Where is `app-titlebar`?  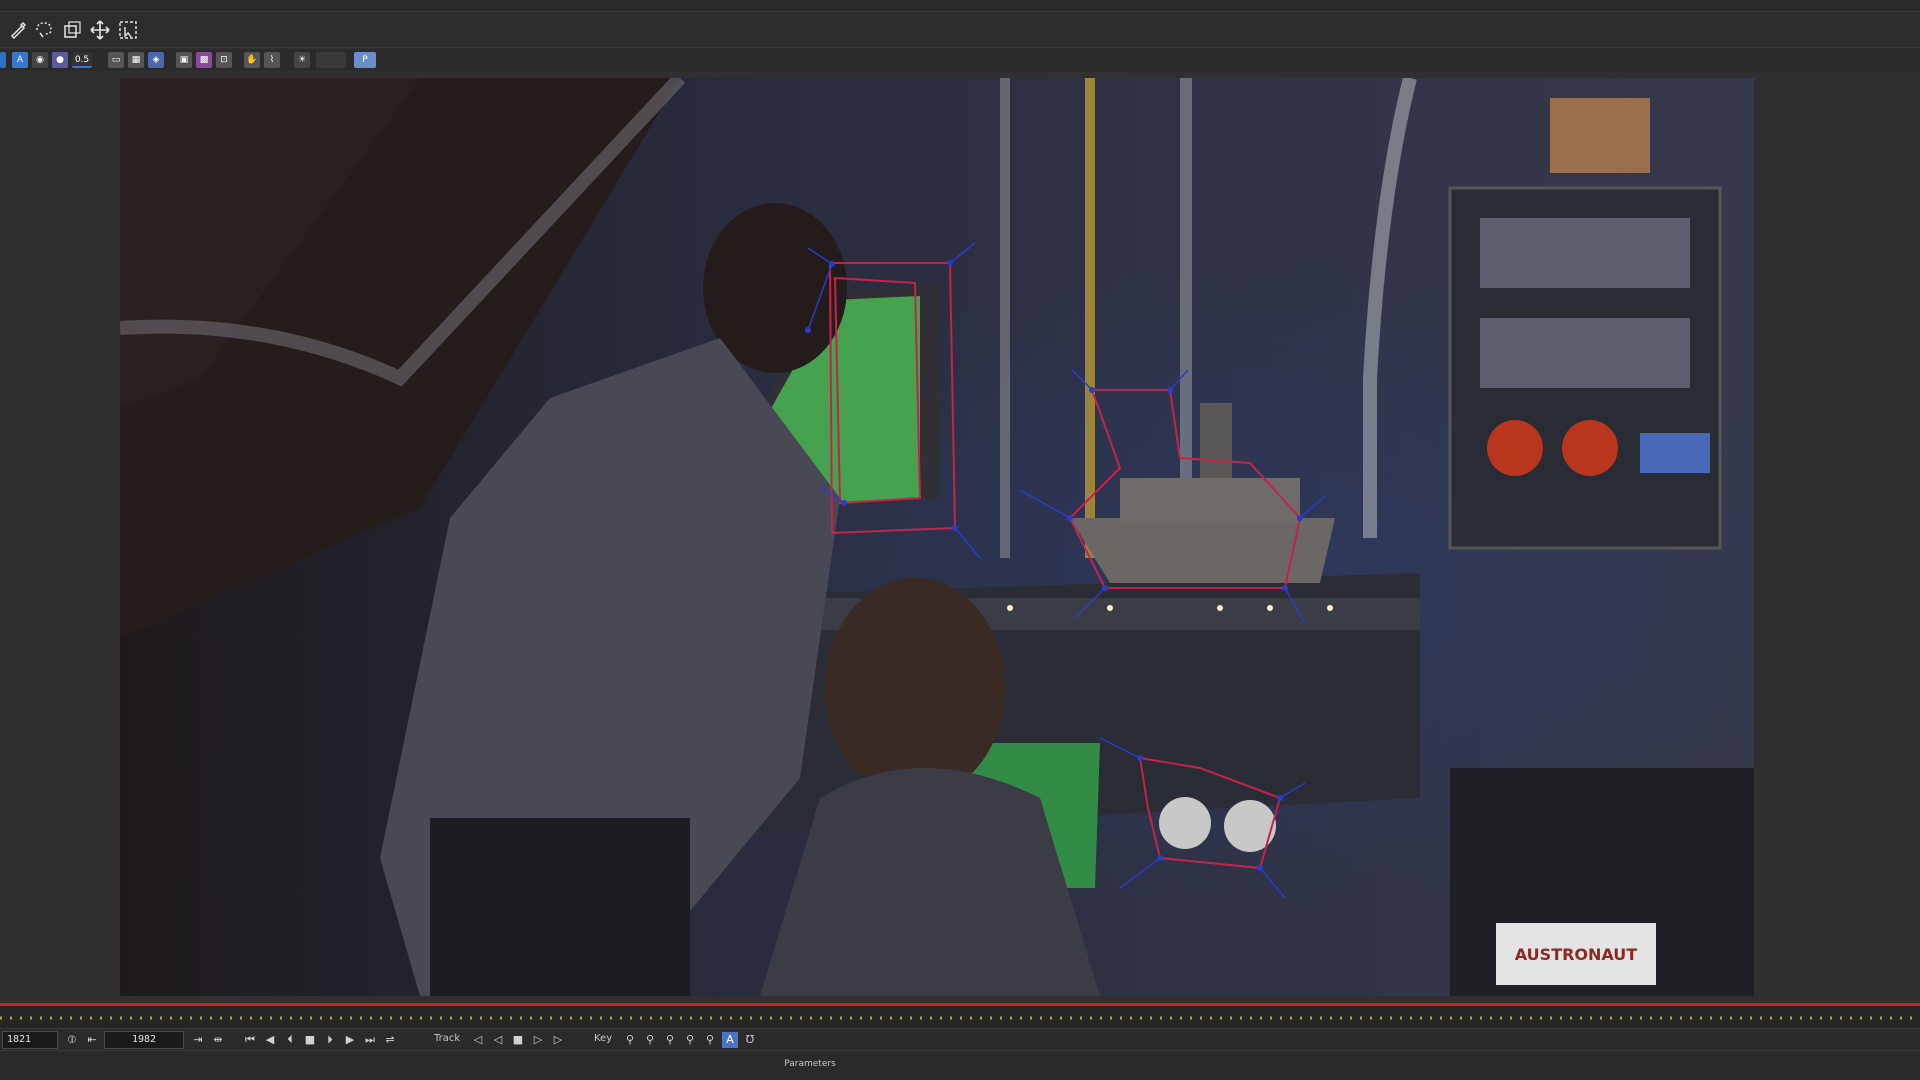
app-titlebar is located at coordinates (960, 6).